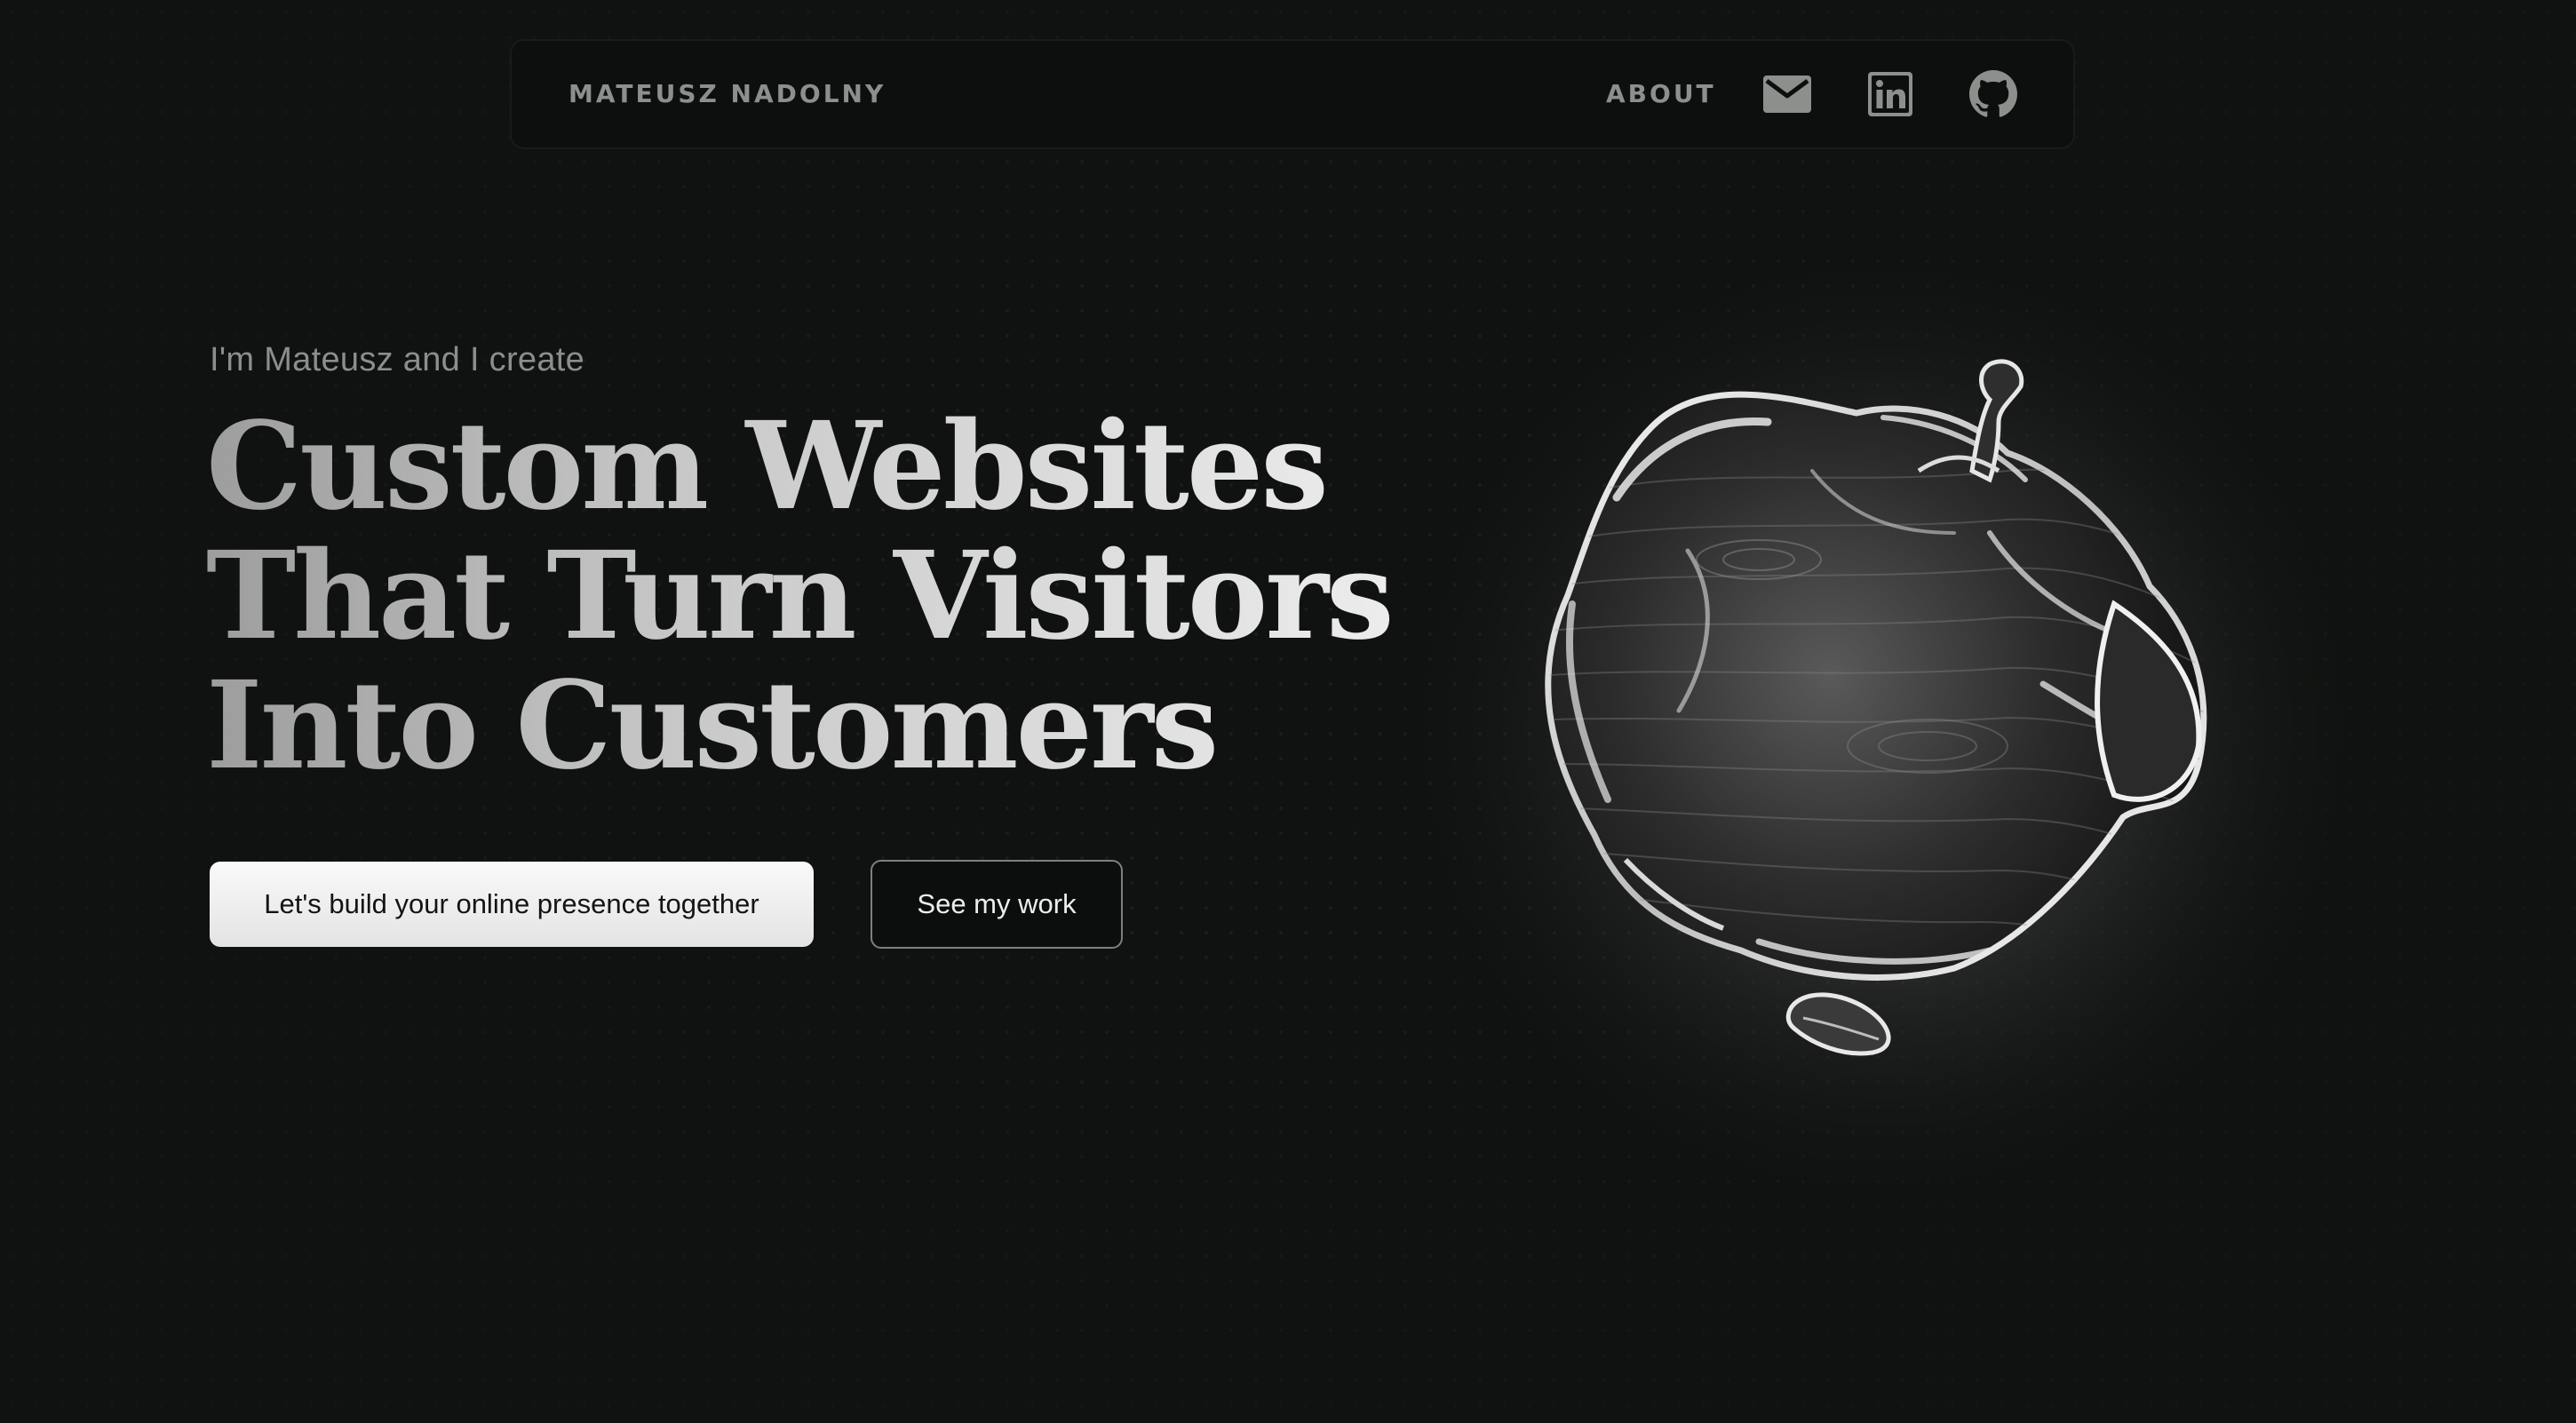  I want to click on mail-icon, so click(1787, 94).